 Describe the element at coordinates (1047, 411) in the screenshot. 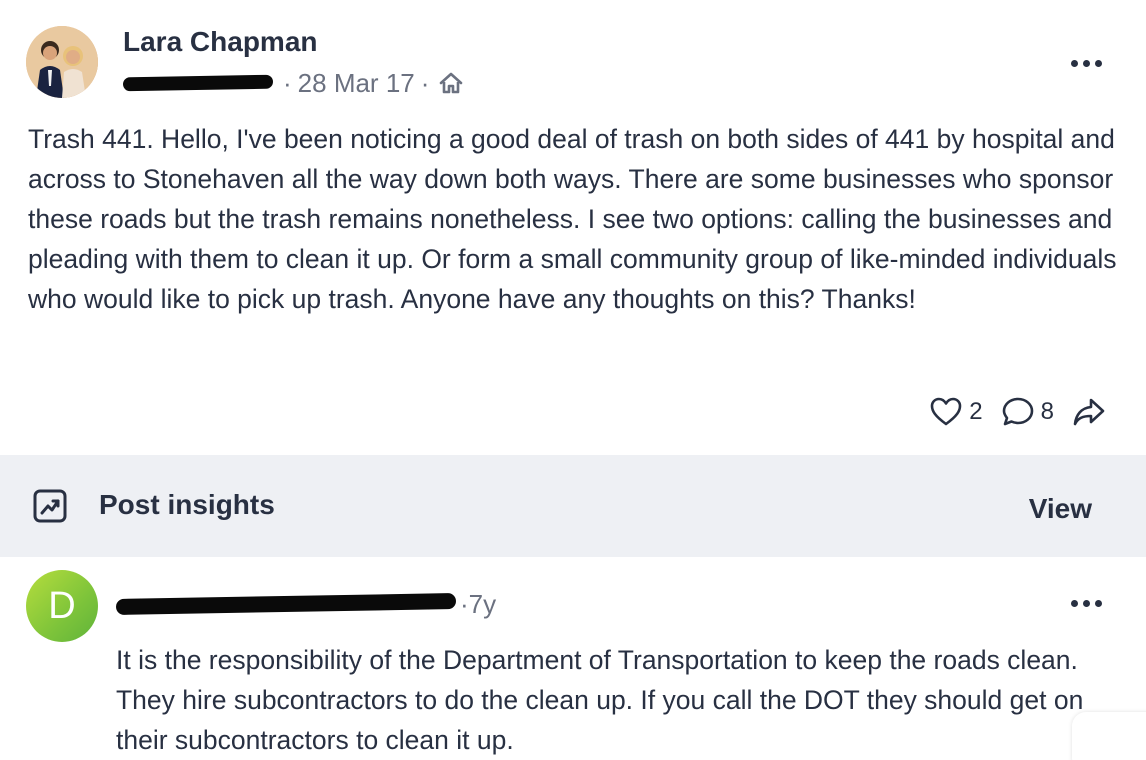

I see `comment-count: 8` at that location.